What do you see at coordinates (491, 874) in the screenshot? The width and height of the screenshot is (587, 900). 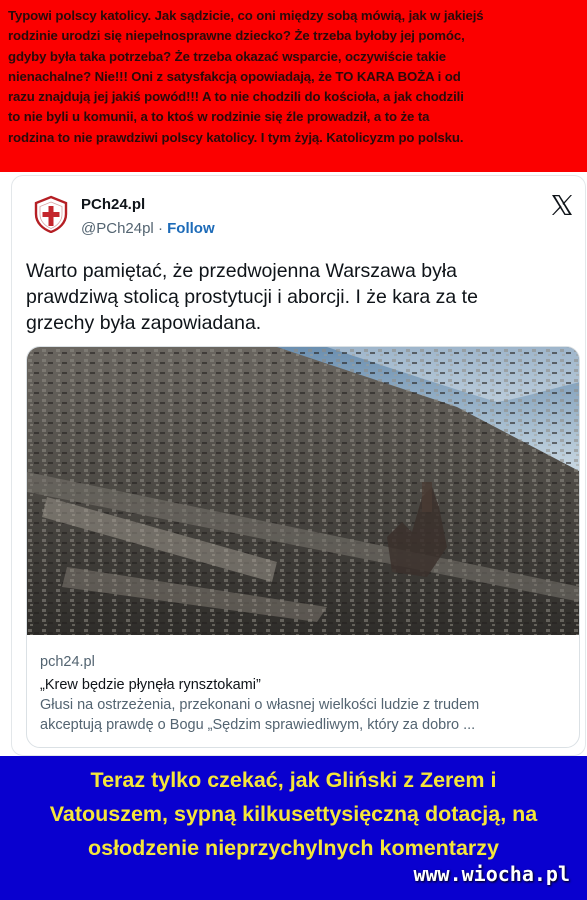 I see `site-watermark: www.wiocha.pl` at bounding box center [491, 874].